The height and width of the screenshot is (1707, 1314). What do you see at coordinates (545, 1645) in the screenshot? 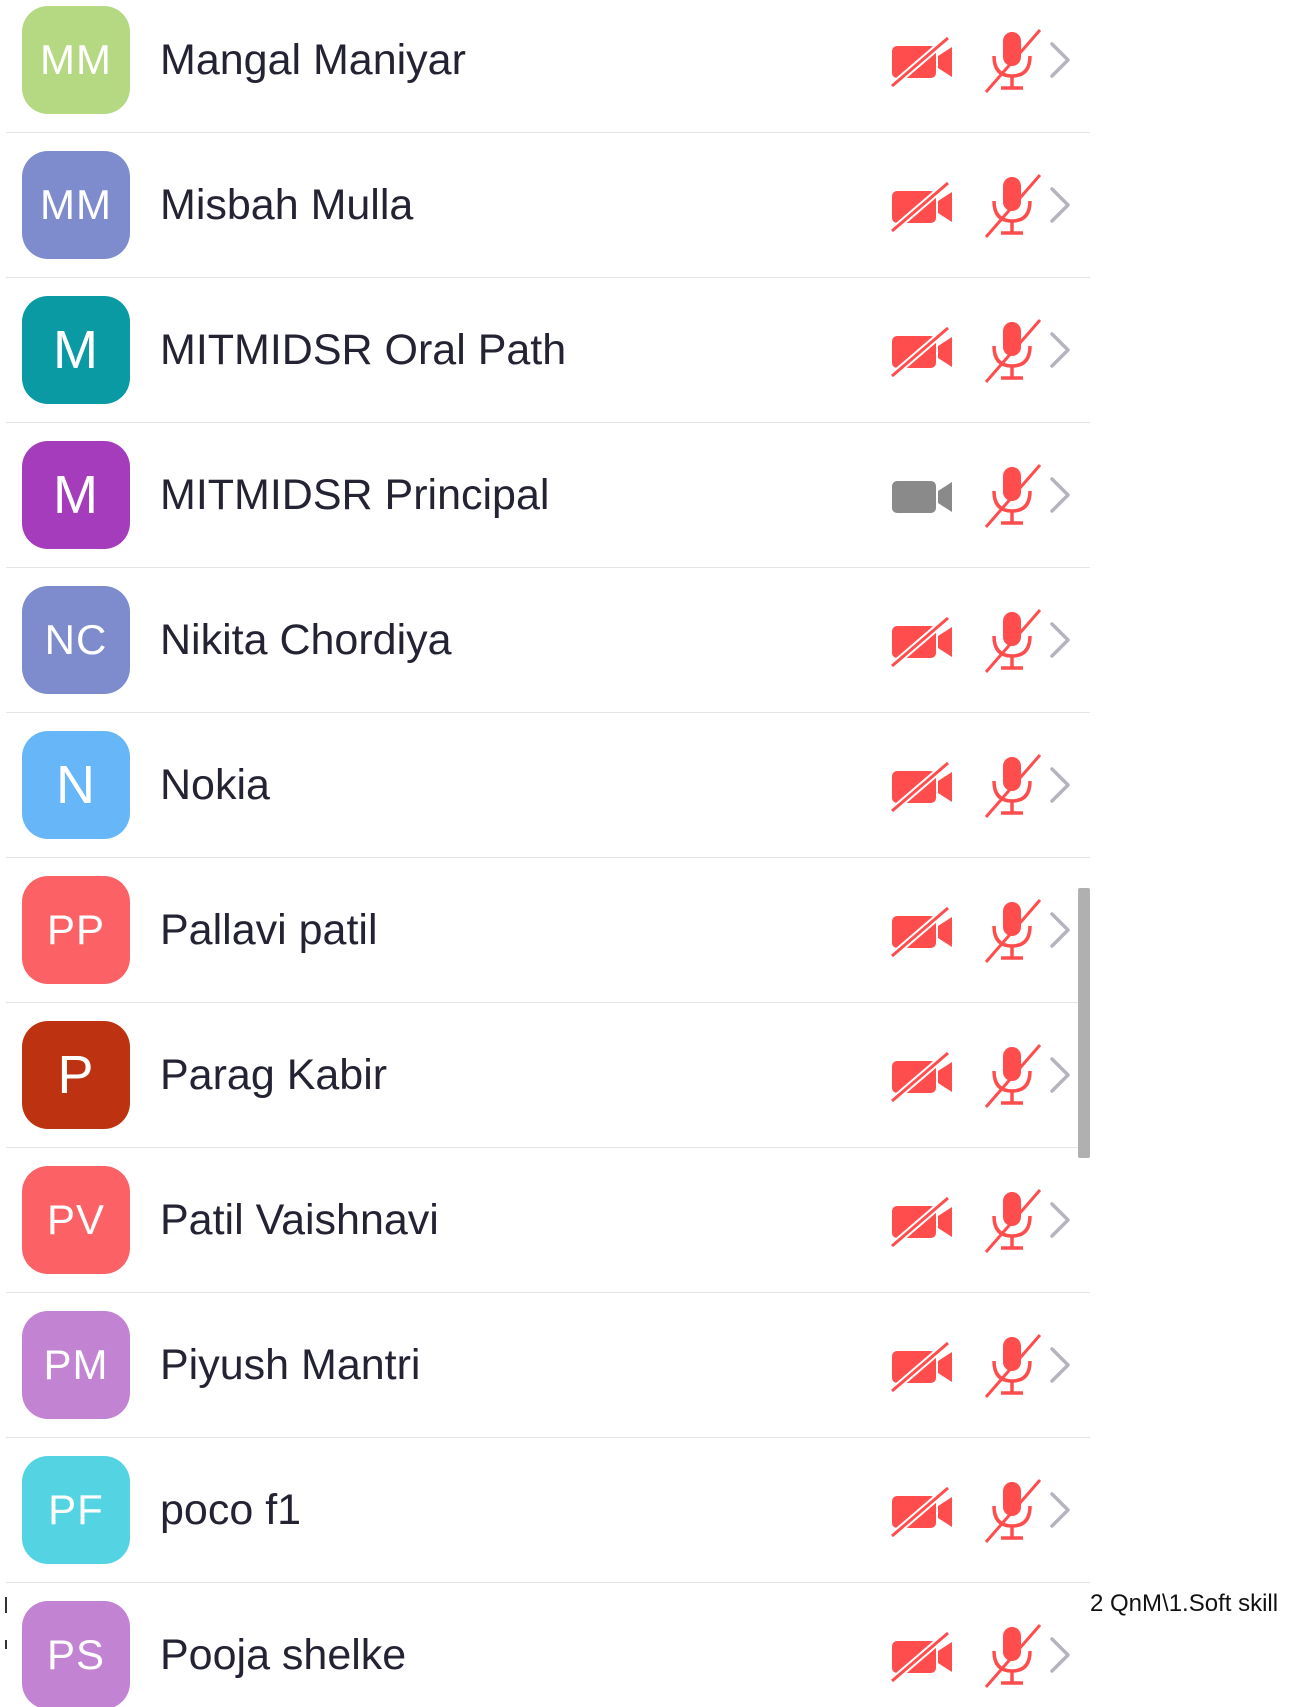
I see `participant-row: PS Pooja shelke` at bounding box center [545, 1645].